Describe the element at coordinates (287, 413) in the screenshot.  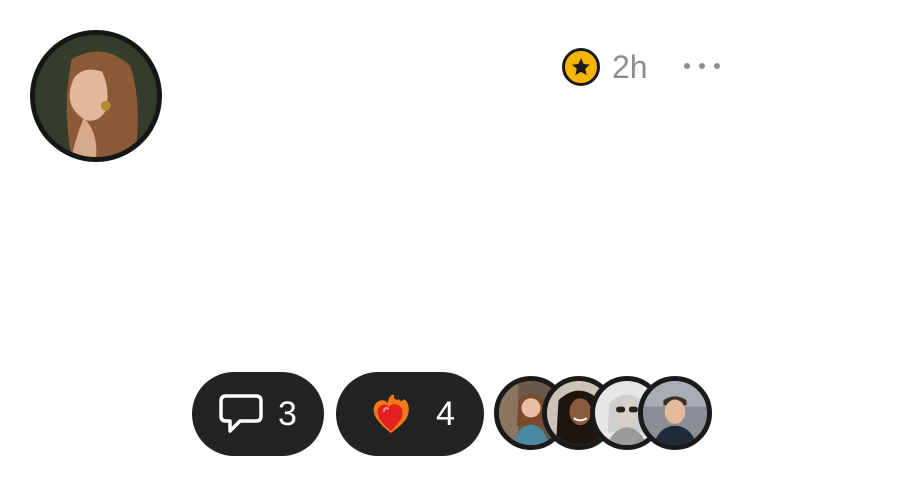
I see `comments-count: 3` at that location.